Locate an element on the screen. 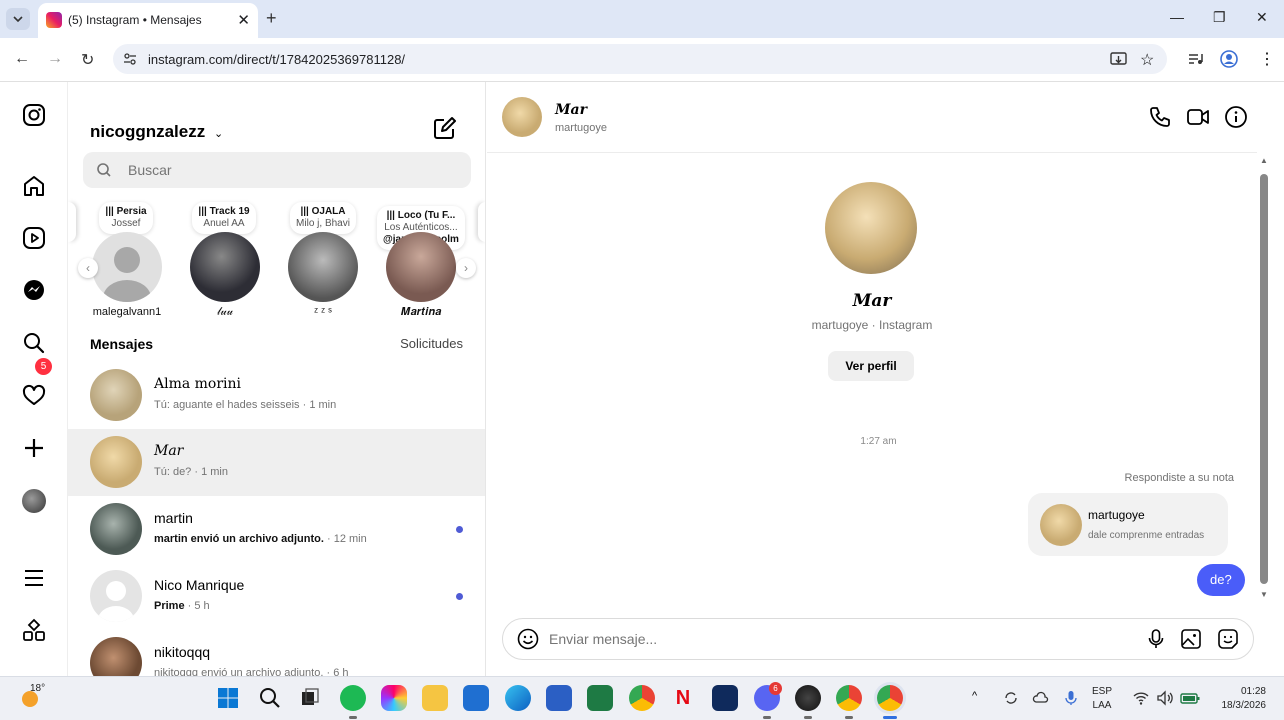 This screenshot has height=720, width=1284. discord-badge: 6 is located at coordinates (775, 688).